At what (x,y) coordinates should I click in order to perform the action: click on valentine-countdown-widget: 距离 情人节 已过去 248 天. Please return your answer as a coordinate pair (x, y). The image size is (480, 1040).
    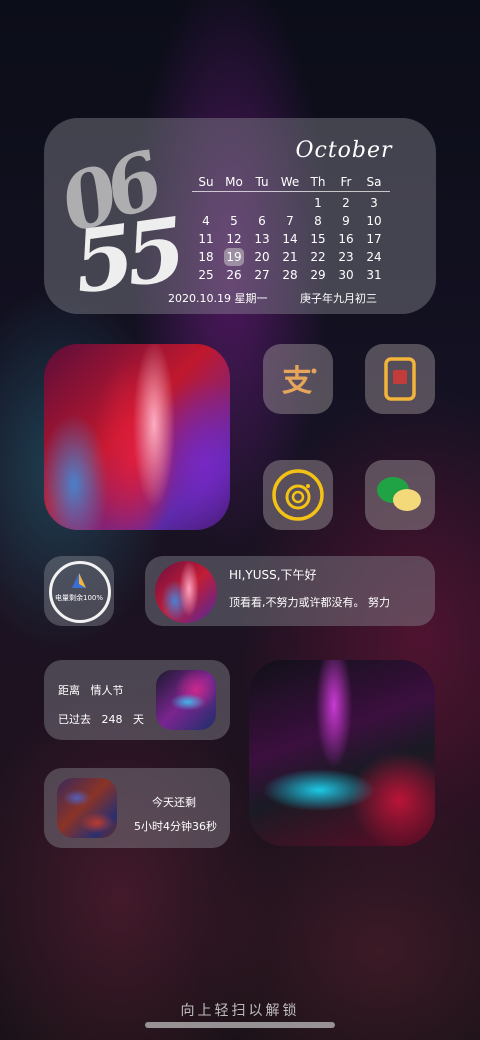
    Looking at the image, I should click on (137, 700).